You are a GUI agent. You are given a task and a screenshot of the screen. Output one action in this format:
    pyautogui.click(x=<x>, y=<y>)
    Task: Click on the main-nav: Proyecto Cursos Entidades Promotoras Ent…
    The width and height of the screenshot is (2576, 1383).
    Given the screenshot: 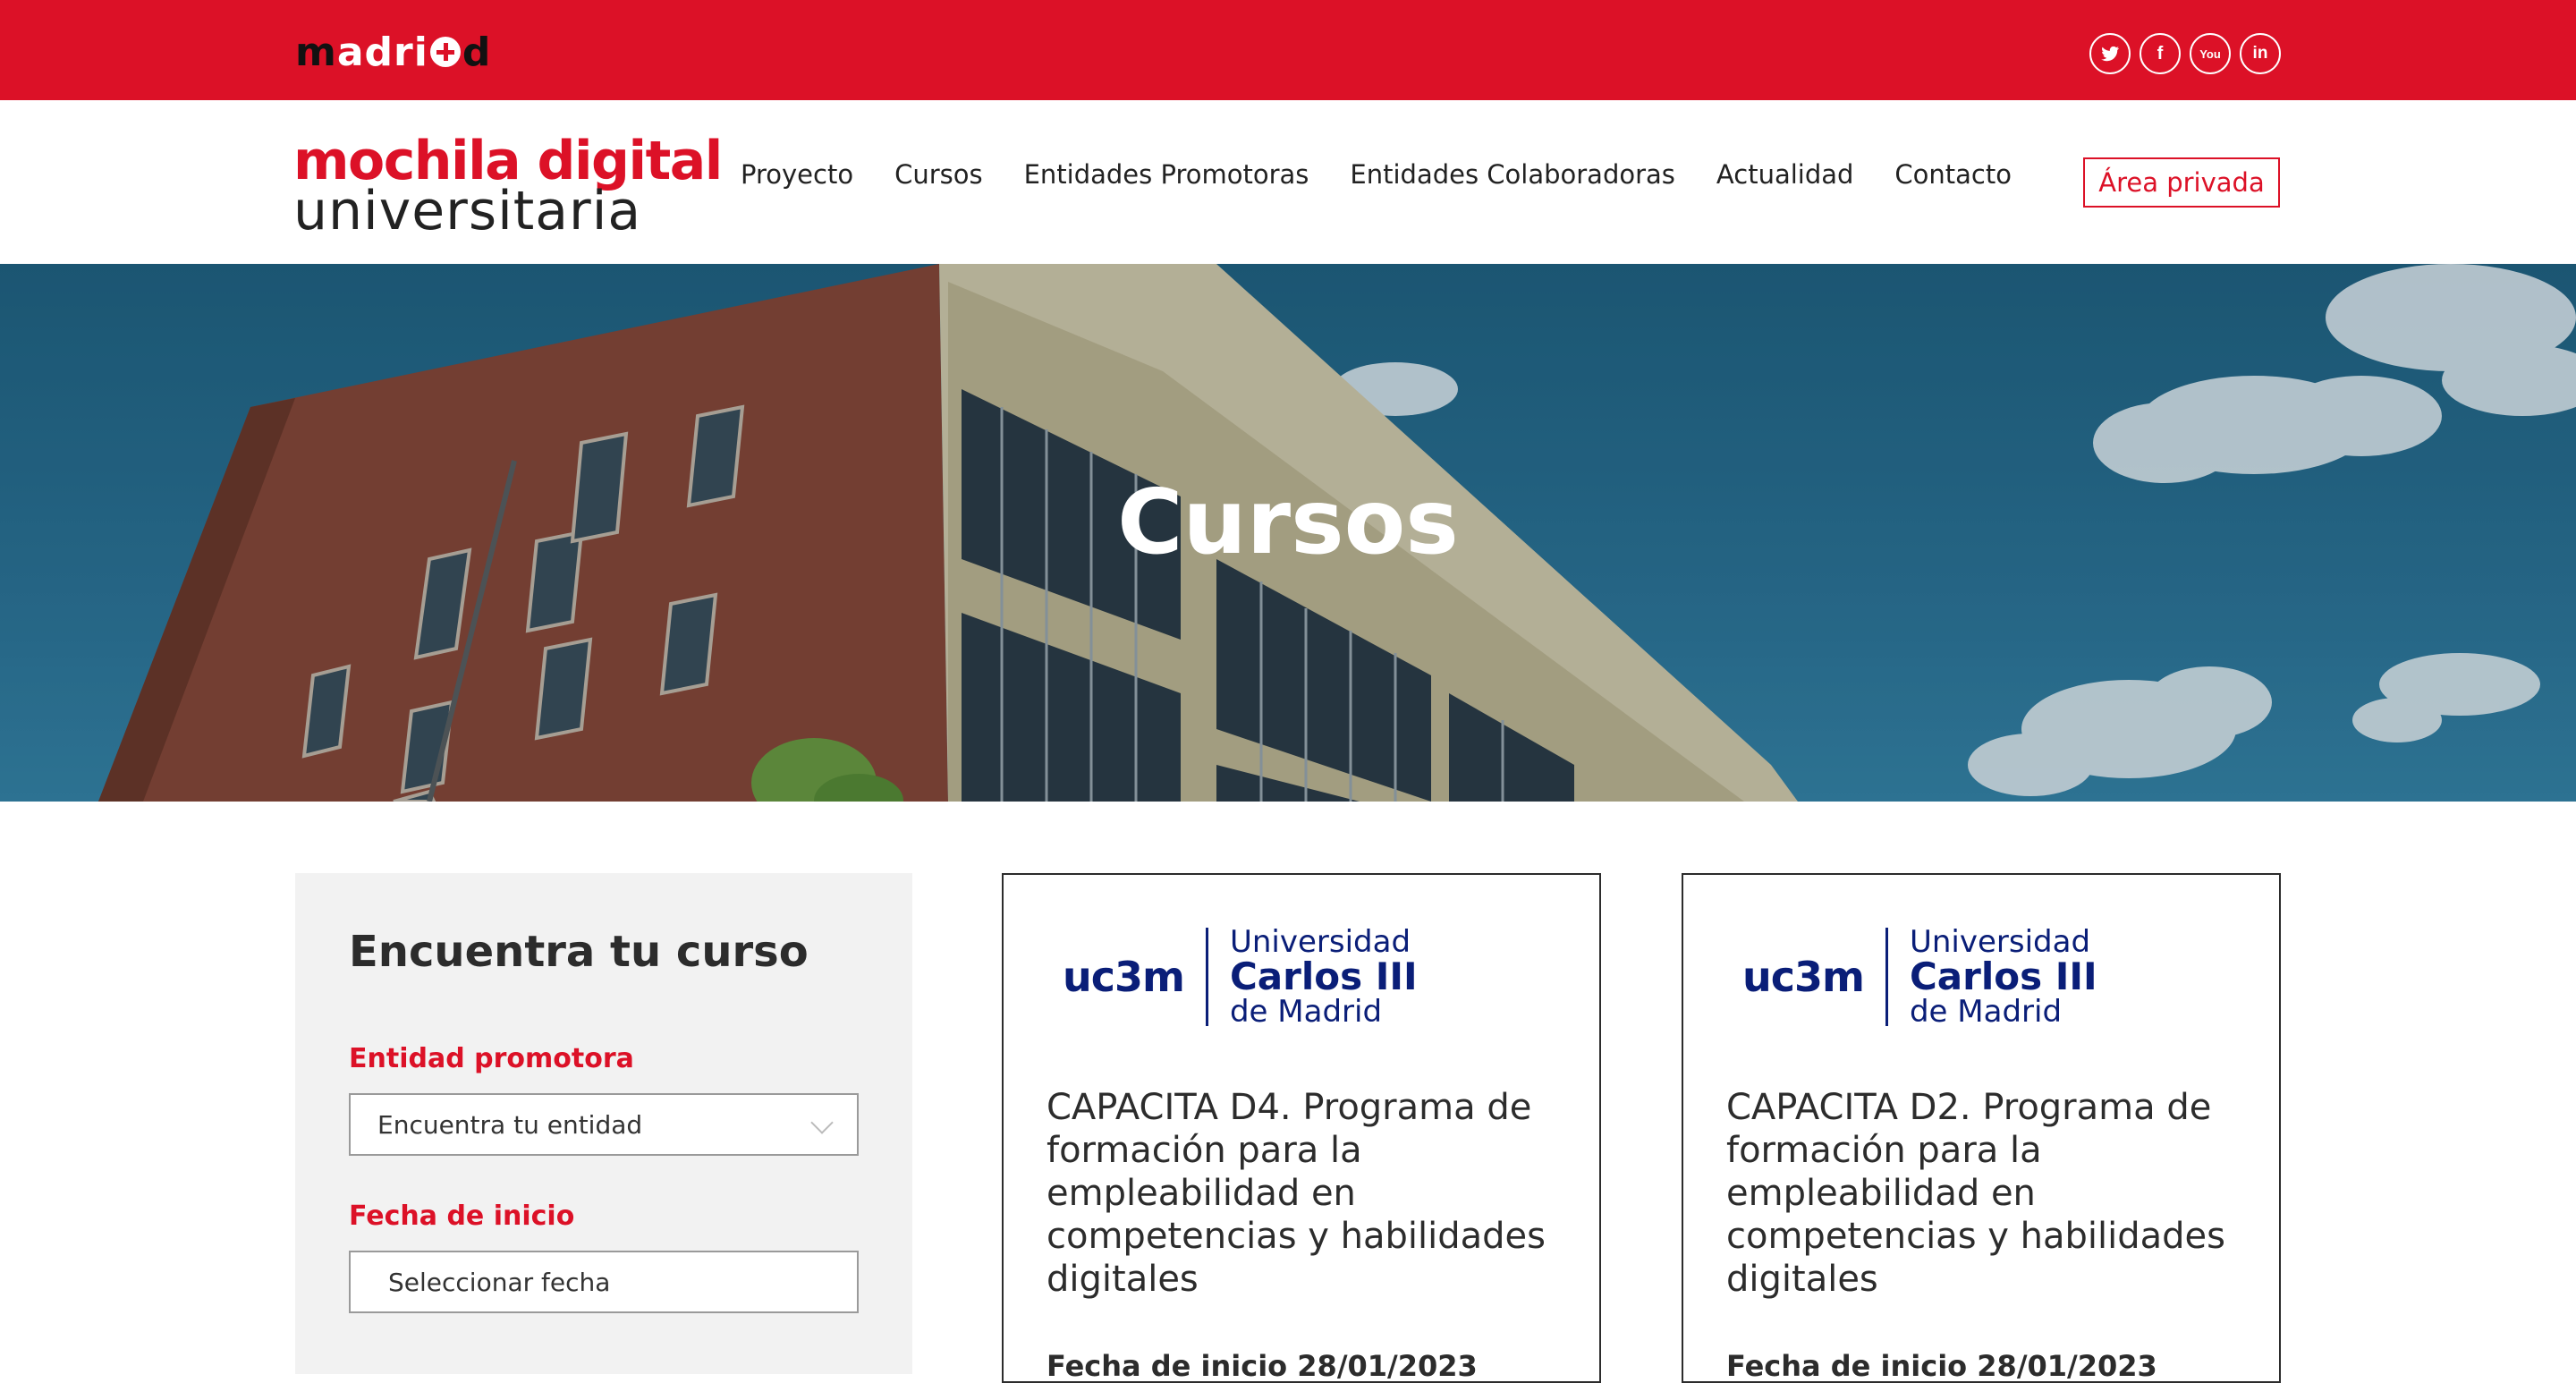 What is the action you would take?
    pyautogui.click(x=1397, y=174)
    